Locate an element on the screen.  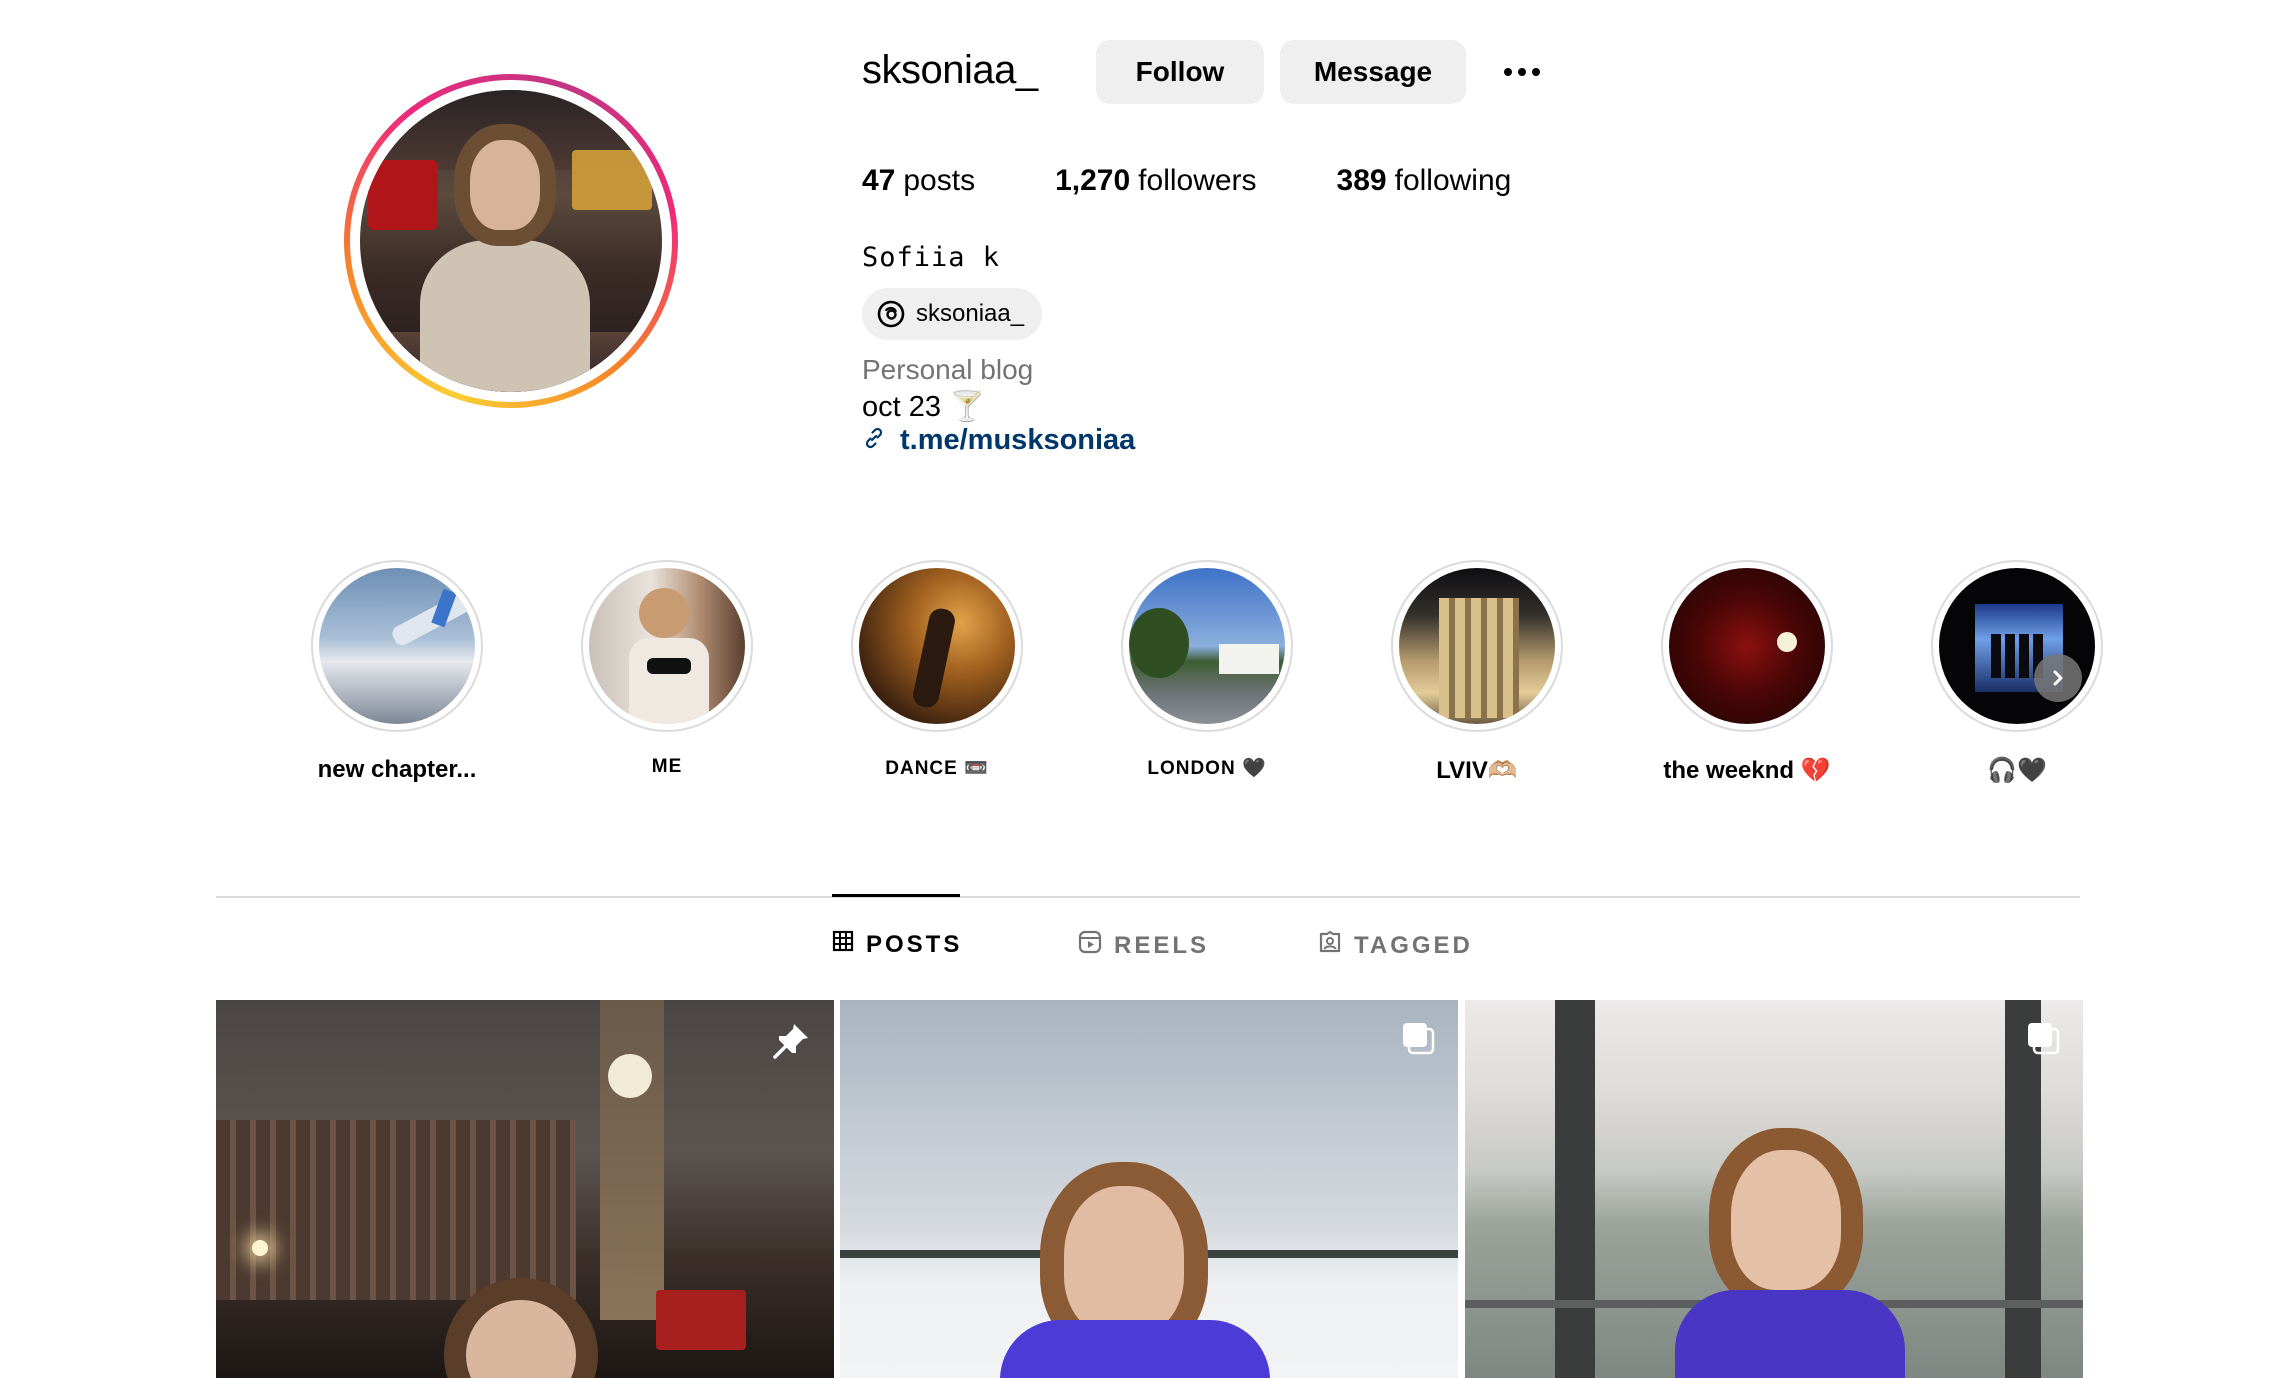
highlight-label: ME is located at coordinates (667, 766).